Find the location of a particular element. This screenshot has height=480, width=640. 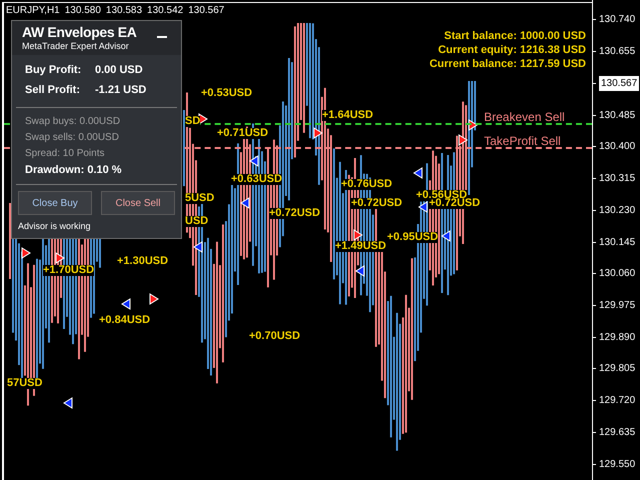

price-label: 130.060 is located at coordinates (617, 274).